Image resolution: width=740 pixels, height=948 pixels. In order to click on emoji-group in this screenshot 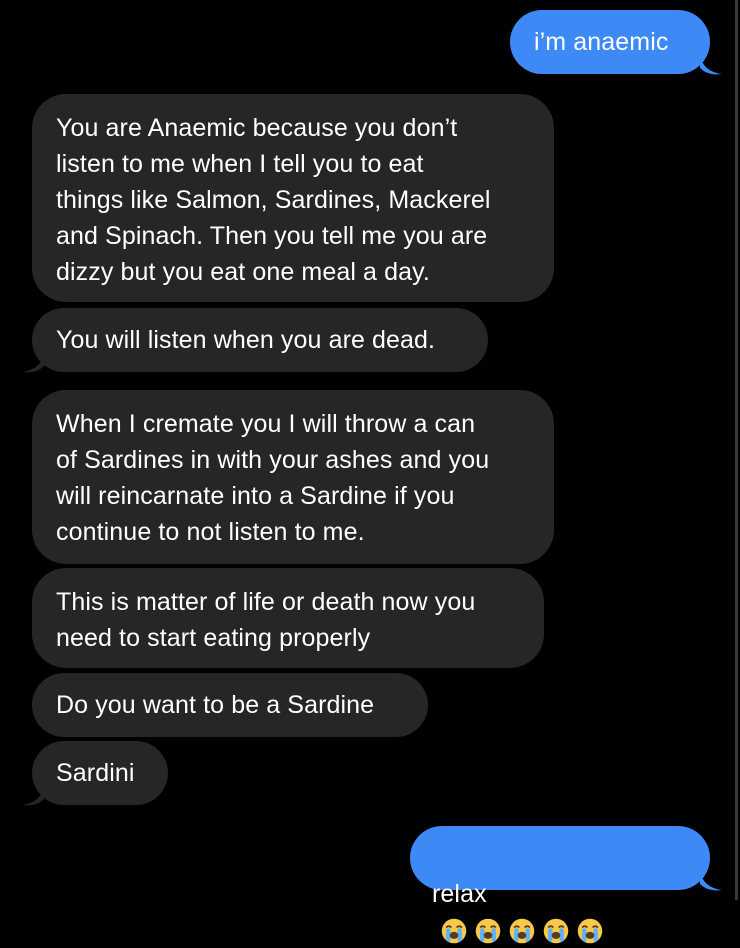, I will do `click(522, 931)`.